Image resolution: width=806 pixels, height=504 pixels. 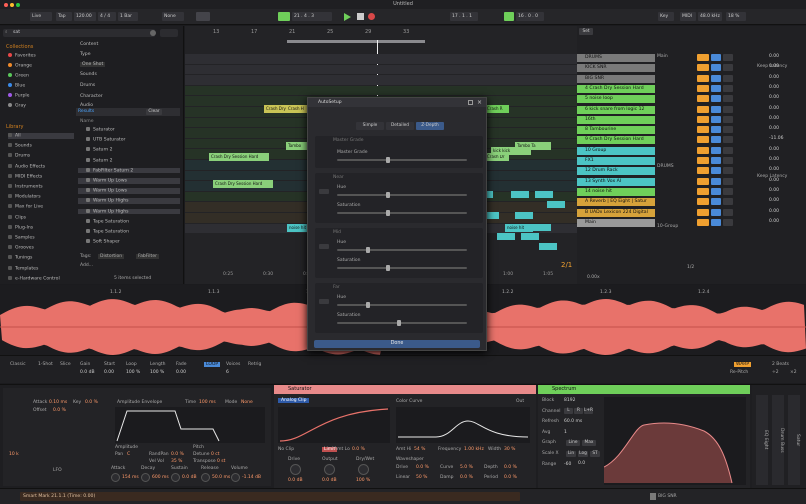 I want to click on mixer-track-header: 12 Drum Rack, so click(x=616, y=171).